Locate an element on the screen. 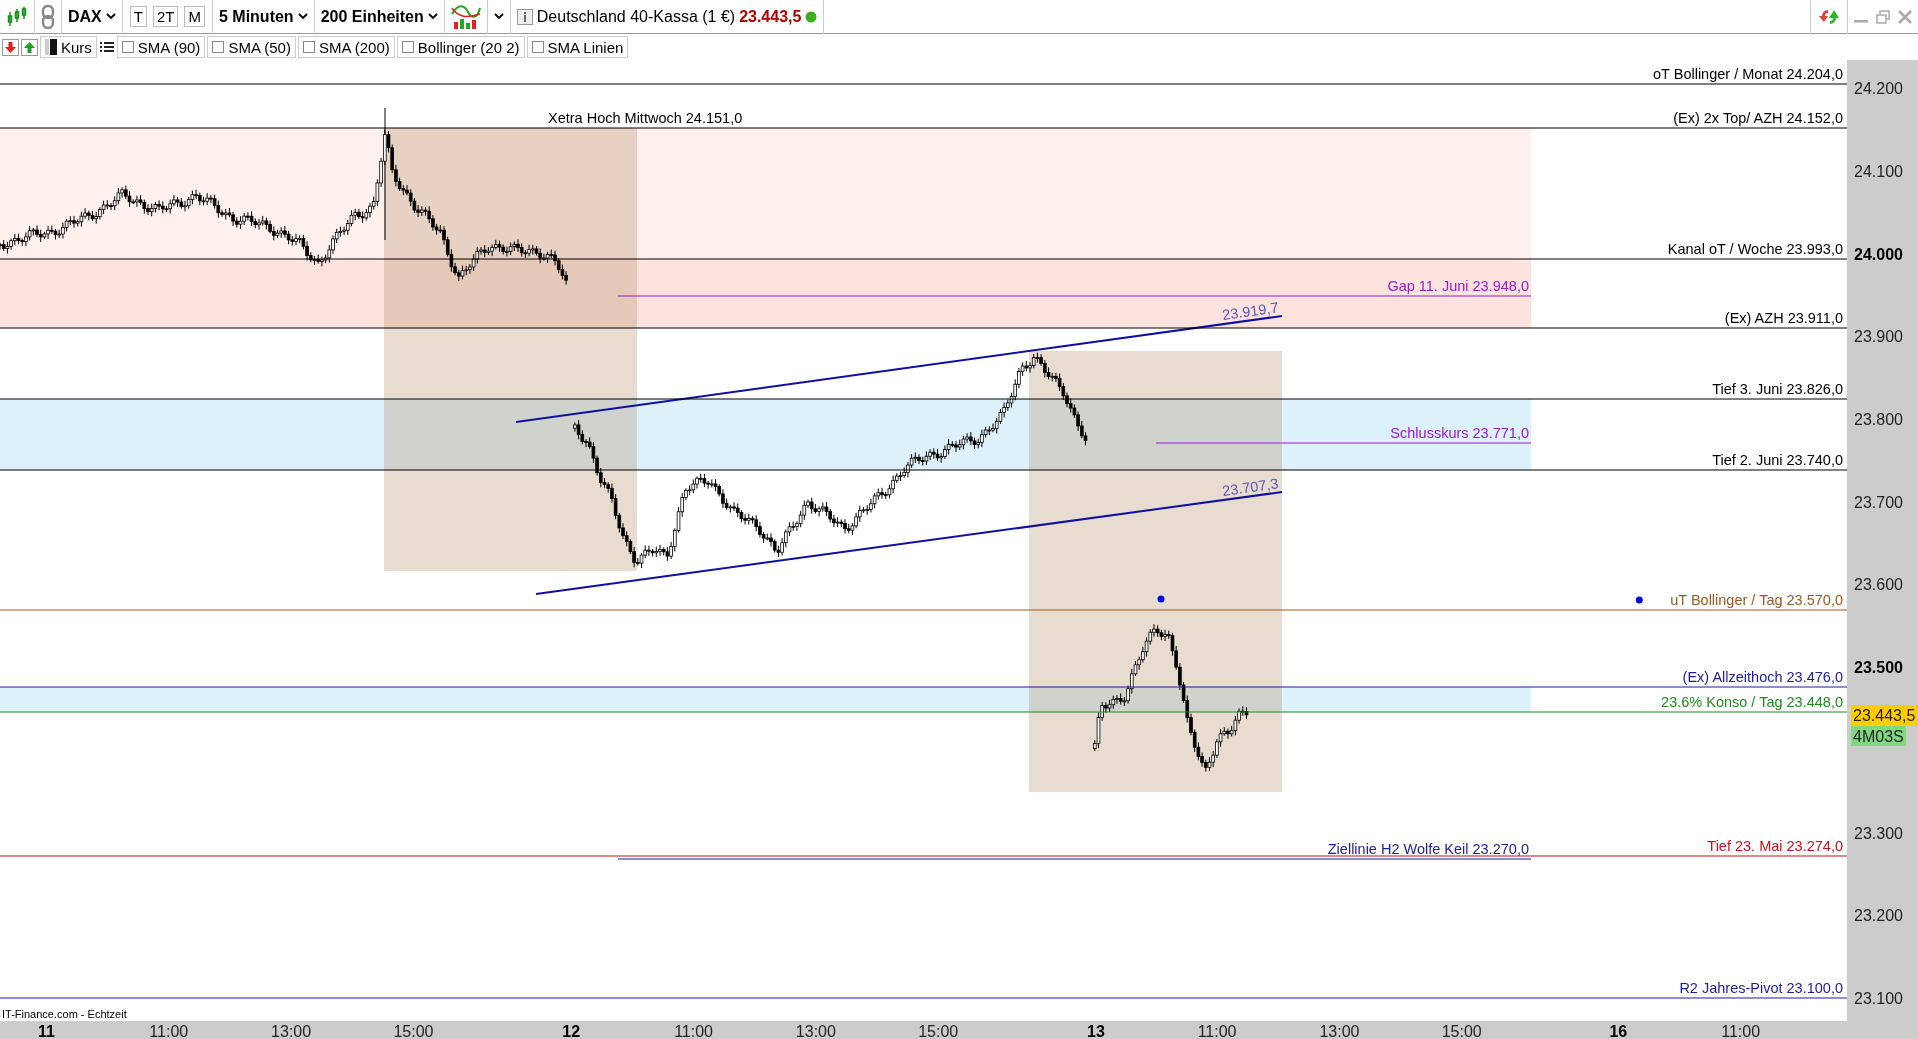 This screenshot has width=1918, height=1039. level-label: oT Bollinger / Monat 24.204,0 is located at coordinates (1748, 74).